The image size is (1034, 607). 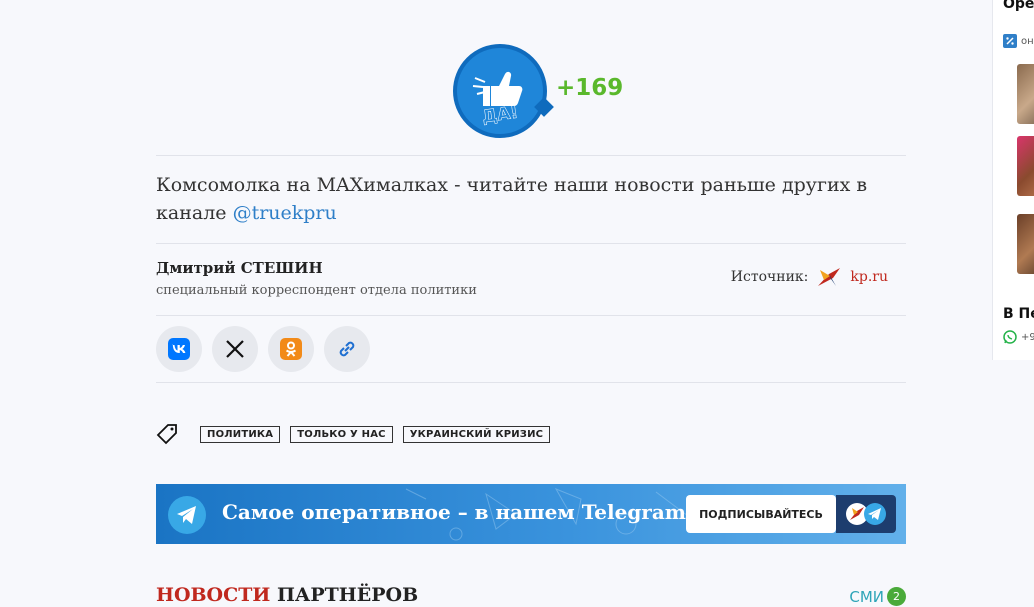 I want to click on tag-icon, so click(x=167, y=434).